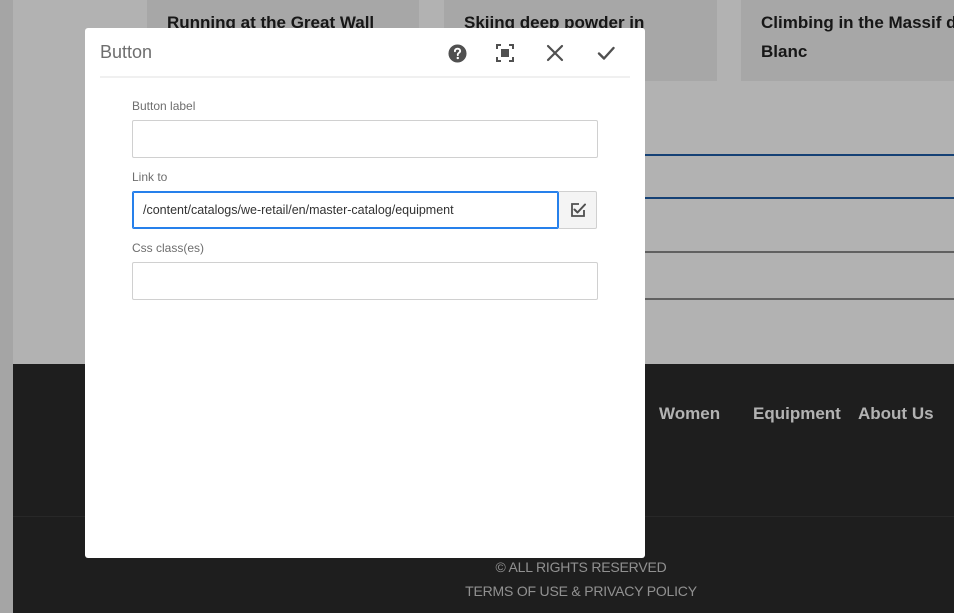 This screenshot has height=613, width=954. What do you see at coordinates (126, 52) in the screenshot?
I see `dialog-title: Button` at bounding box center [126, 52].